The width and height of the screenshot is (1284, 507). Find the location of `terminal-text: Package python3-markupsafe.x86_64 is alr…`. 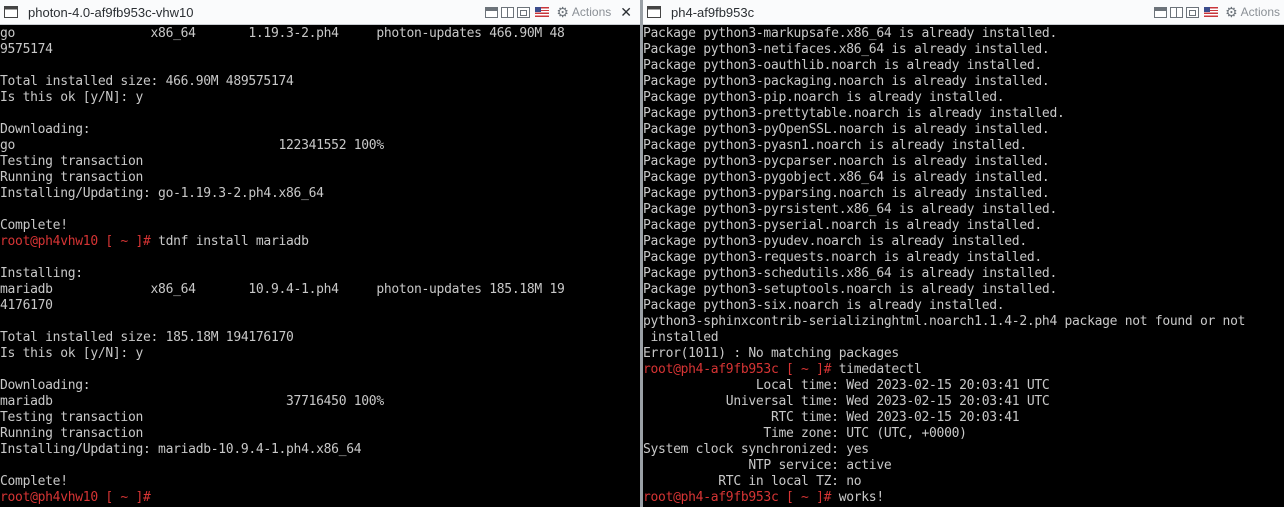

terminal-text: Package python3-markupsafe.x86_64 is alr… is located at coordinates (850, 33).